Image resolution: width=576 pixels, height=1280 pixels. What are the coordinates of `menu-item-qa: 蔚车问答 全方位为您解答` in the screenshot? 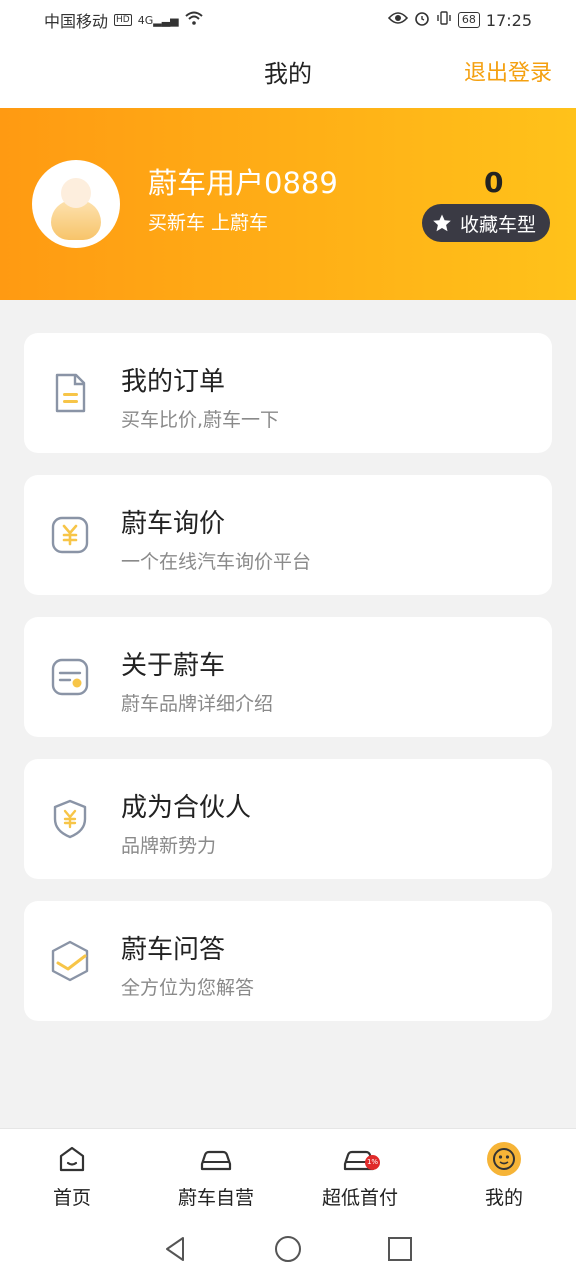 It's located at (288, 961).